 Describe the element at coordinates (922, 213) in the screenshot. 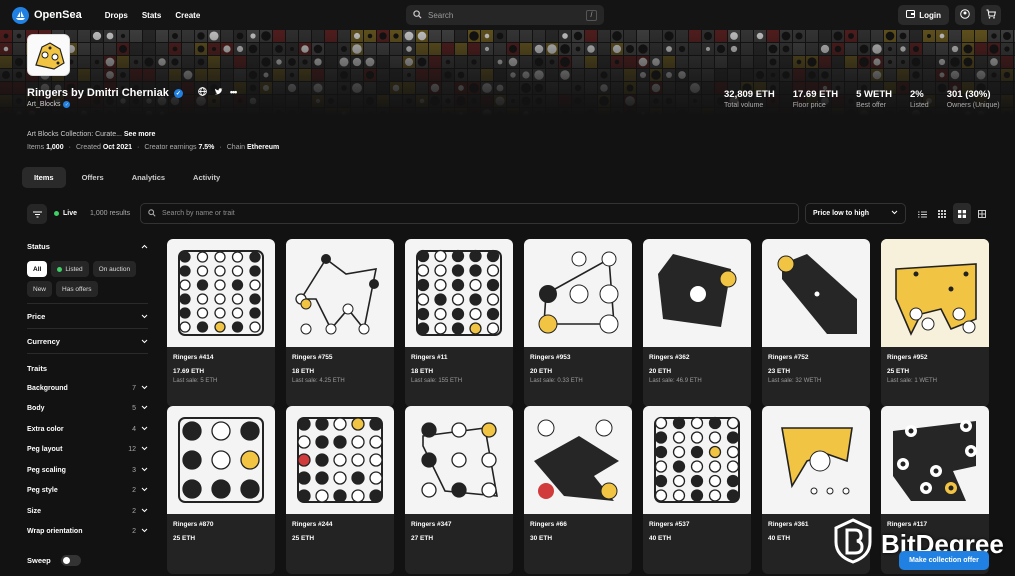

I see `view-list-button` at that location.